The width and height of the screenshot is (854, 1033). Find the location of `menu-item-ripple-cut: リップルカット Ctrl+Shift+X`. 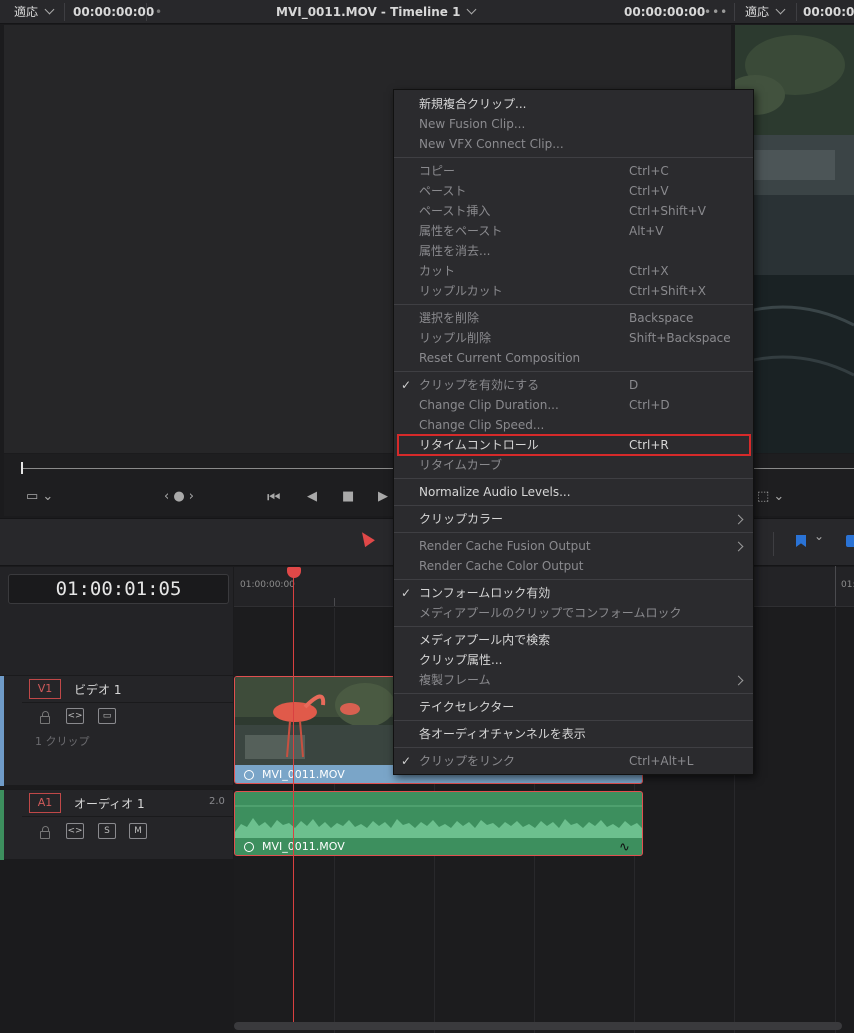

menu-item-ripple-cut: リップルカット Ctrl+Shift+X is located at coordinates (573, 291).